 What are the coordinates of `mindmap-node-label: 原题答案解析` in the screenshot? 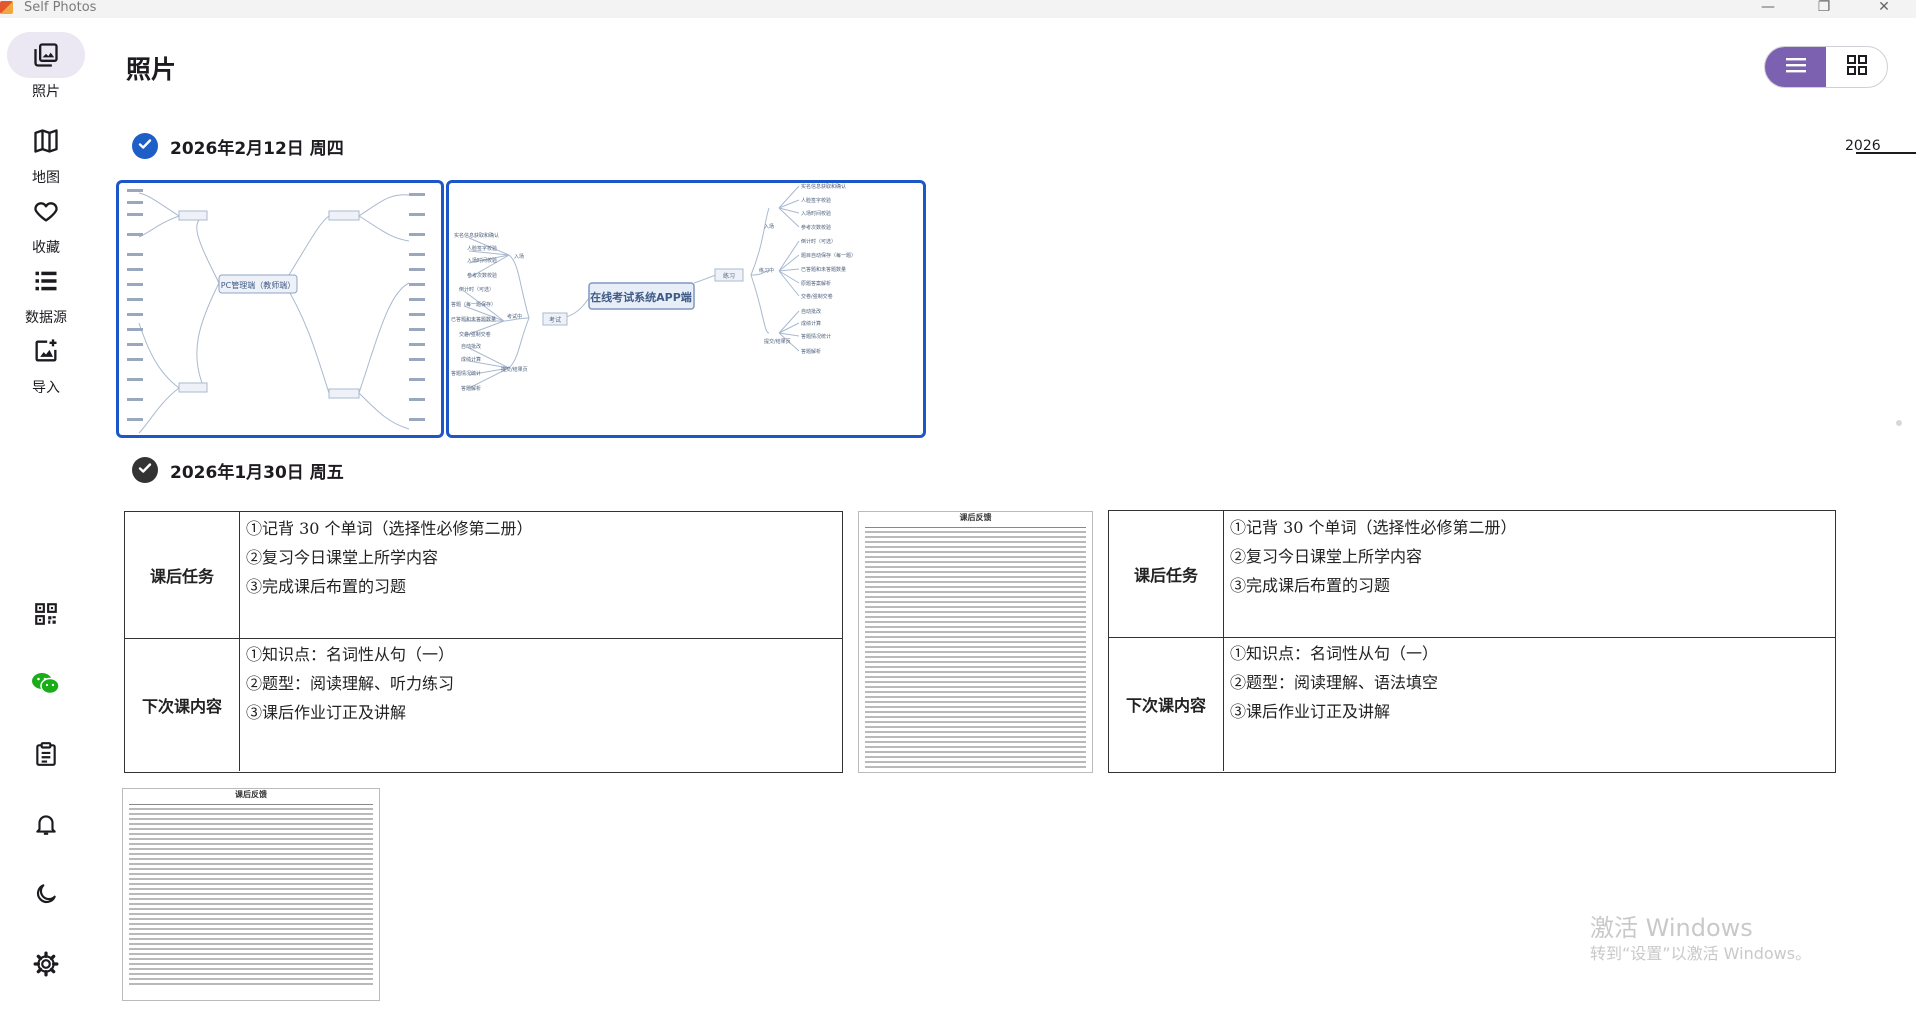 It's located at (816, 283).